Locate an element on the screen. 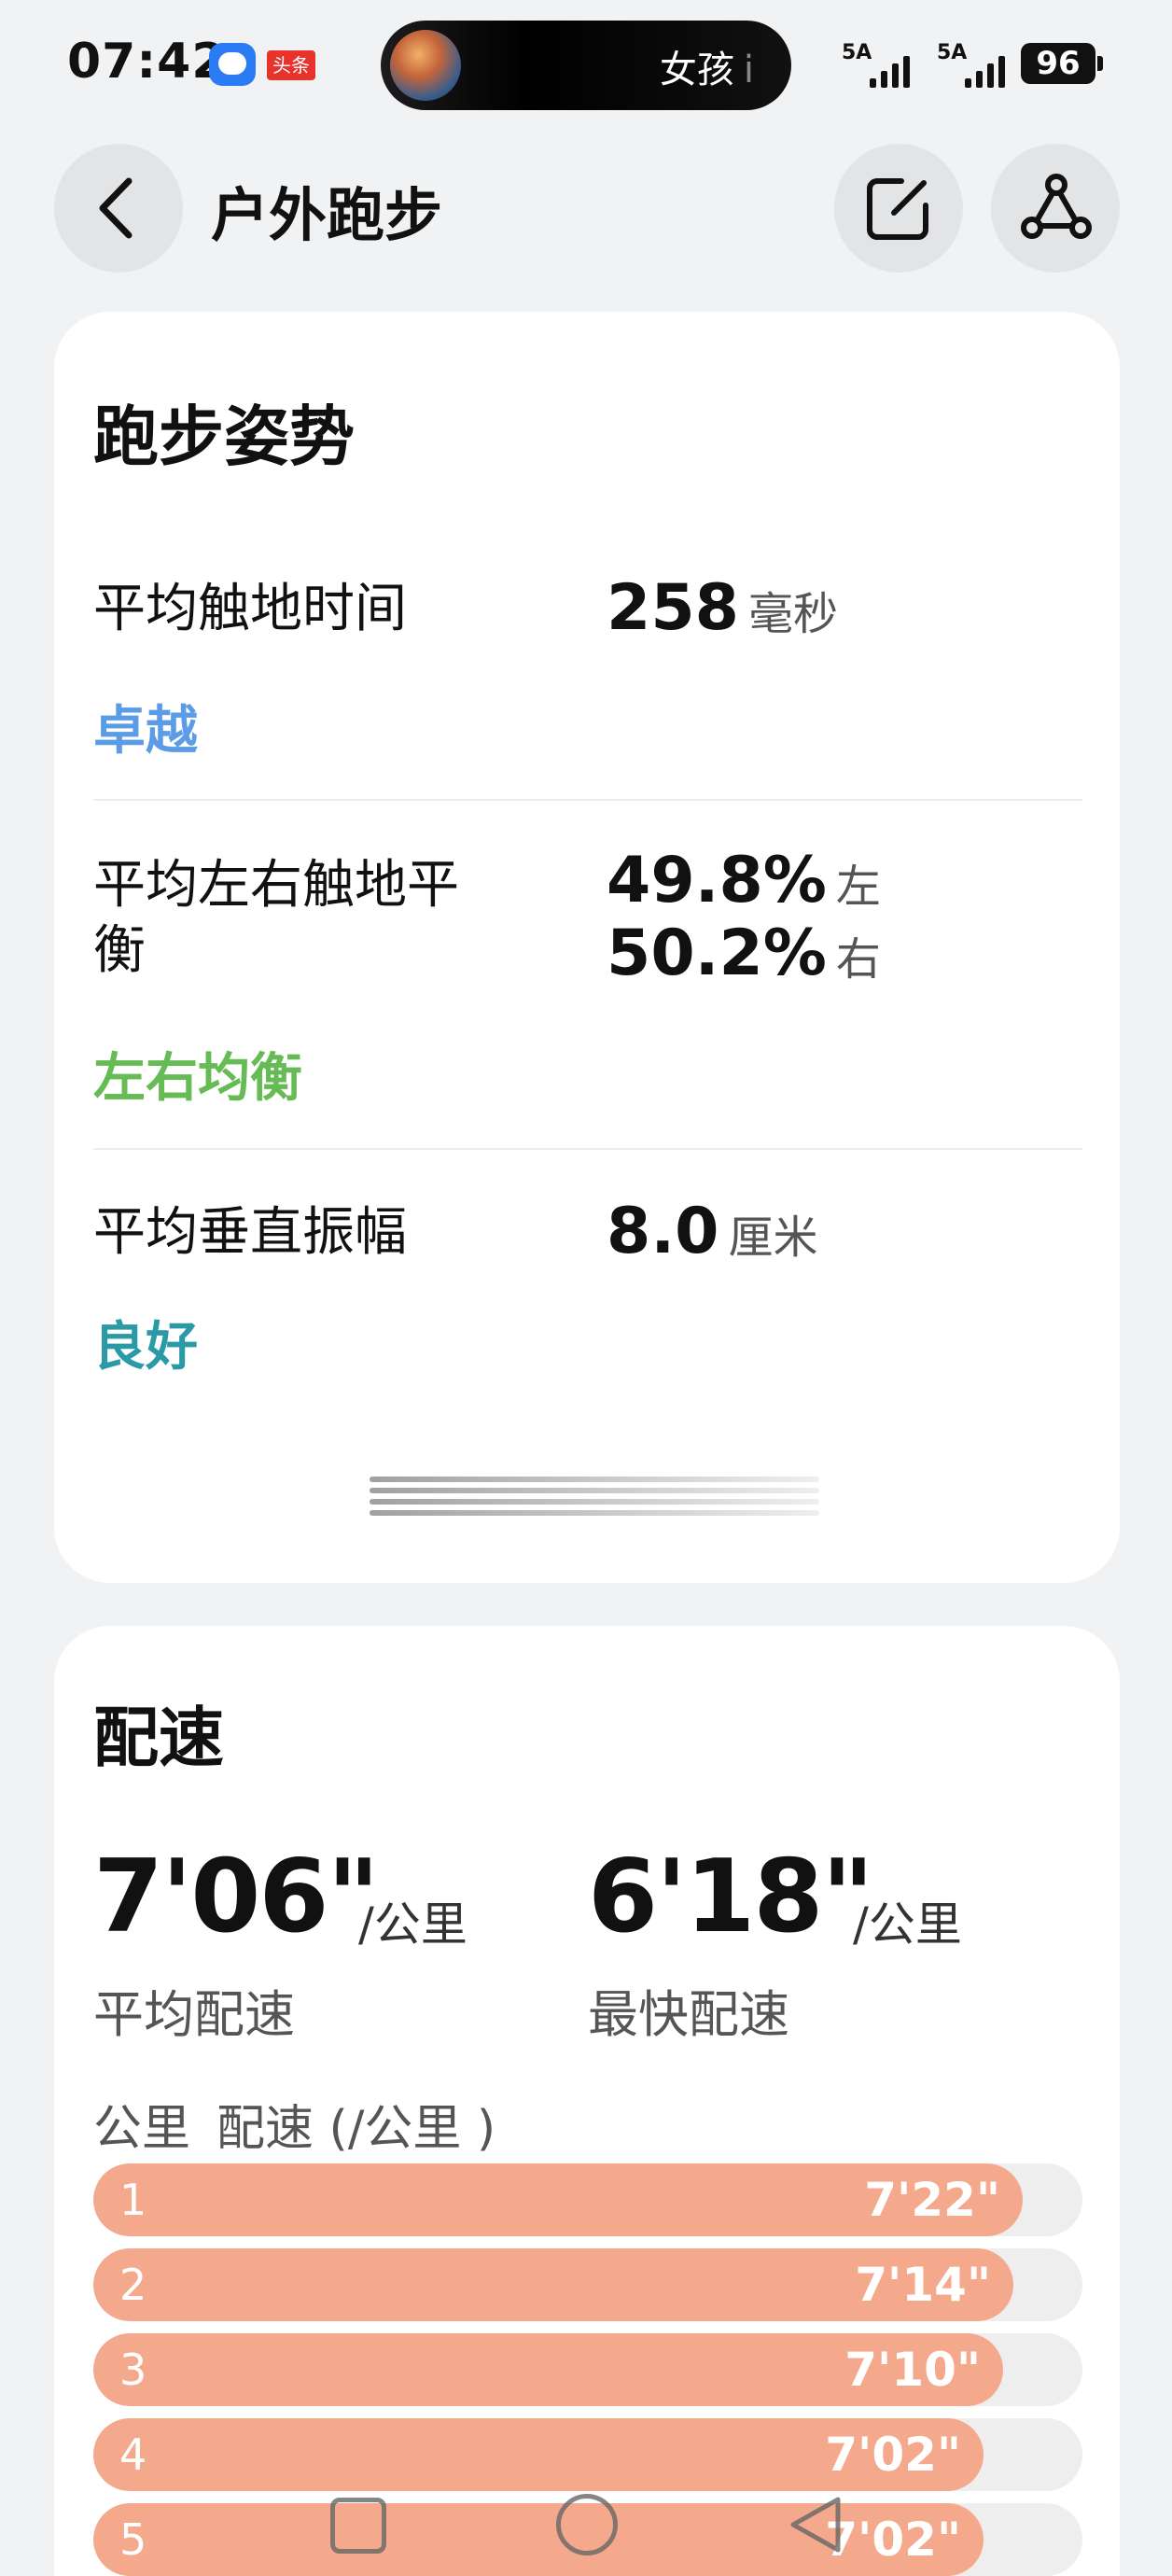  back-icon is located at coordinates (816, 2524).